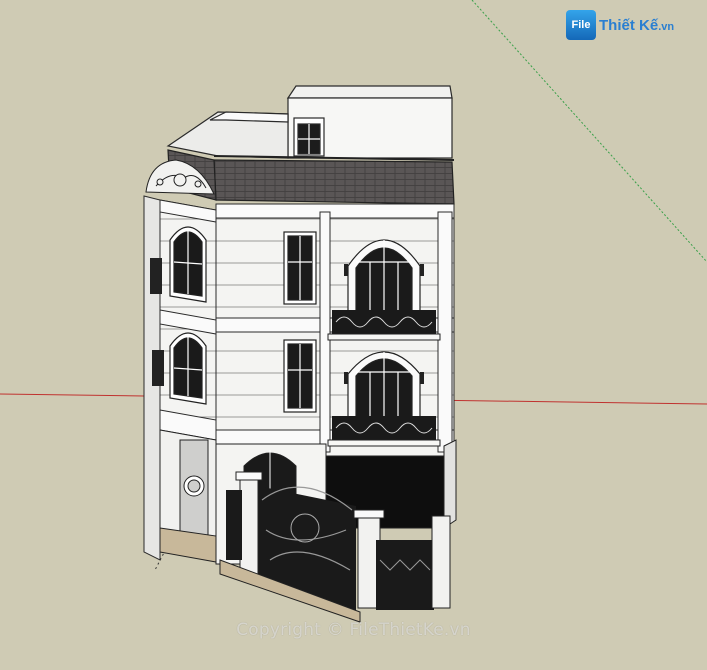 The image size is (707, 670). Describe the element at coordinates (188, 264) in the screenshot. I see `bay-window-upper` at that location.